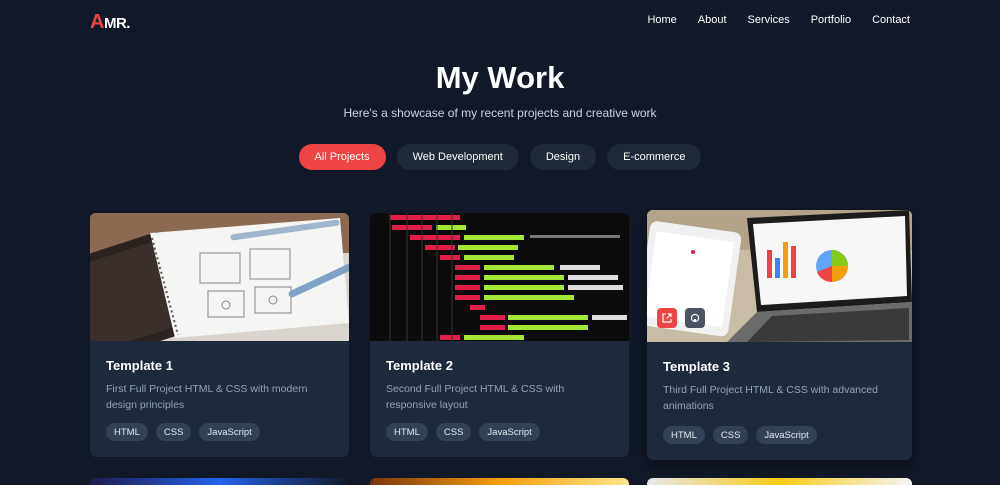  What do you see at coordinates (769, 20) in the screenshot?
I see `nav-link-services: Services` at bounding box center [769, 20].